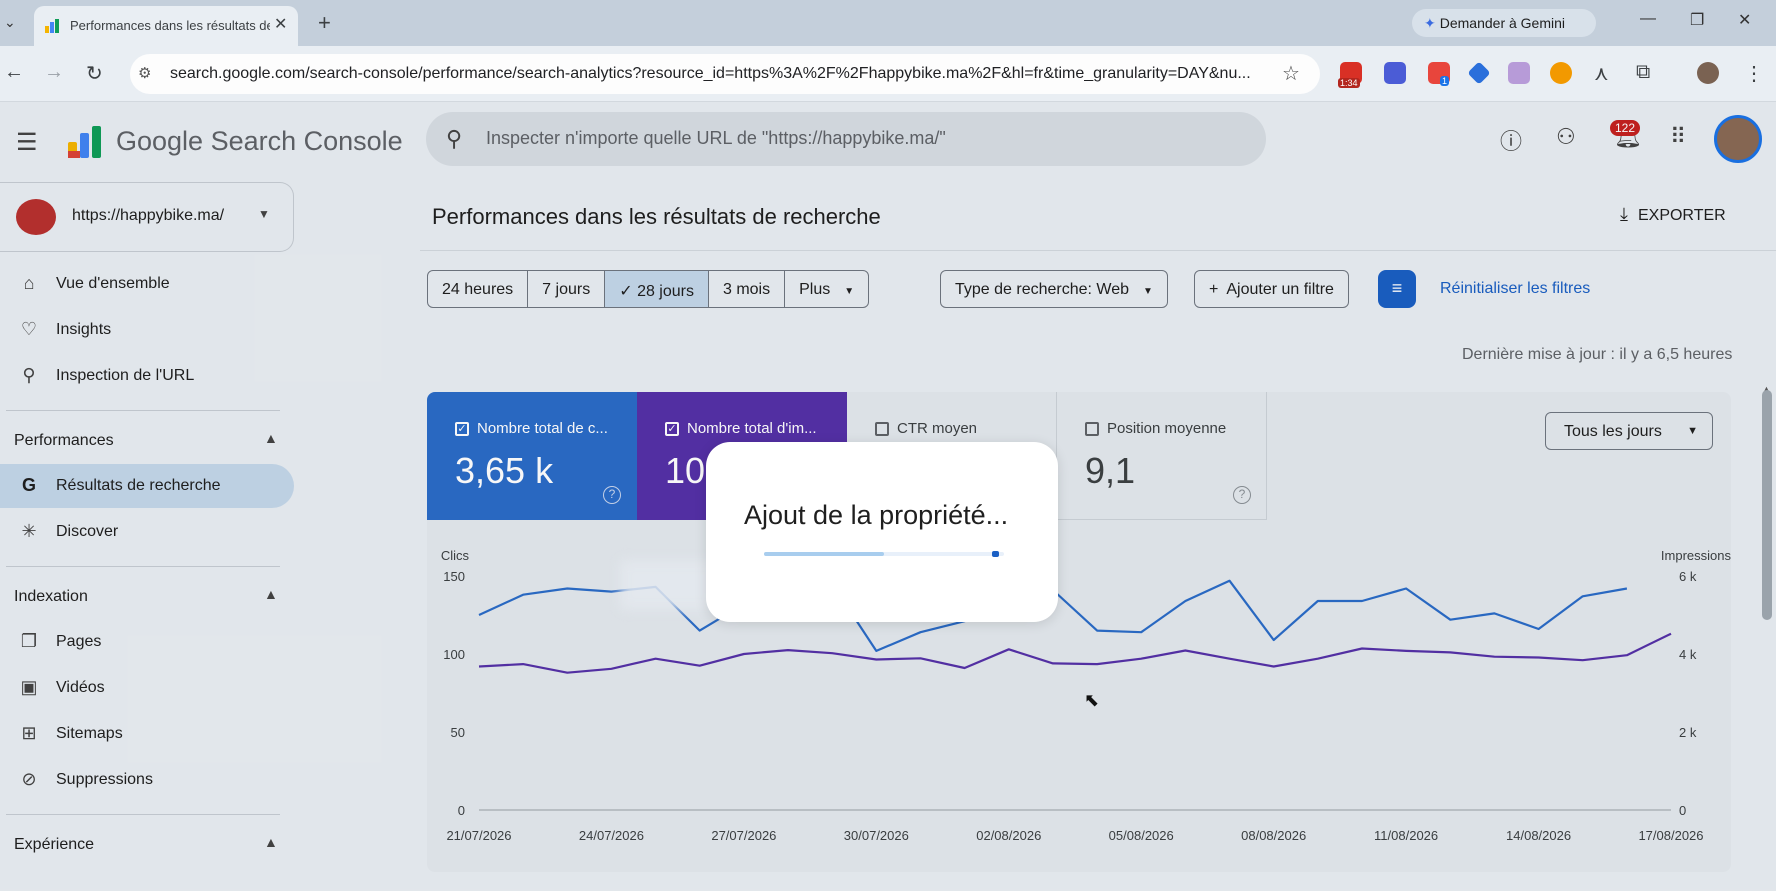 Image resolution: width=1776 pixels, height=891 pixels. Describe the element at coordinates (138, 485) in the screenshot. I see `sidebar-item-label: Résultats de recherche` at that location.